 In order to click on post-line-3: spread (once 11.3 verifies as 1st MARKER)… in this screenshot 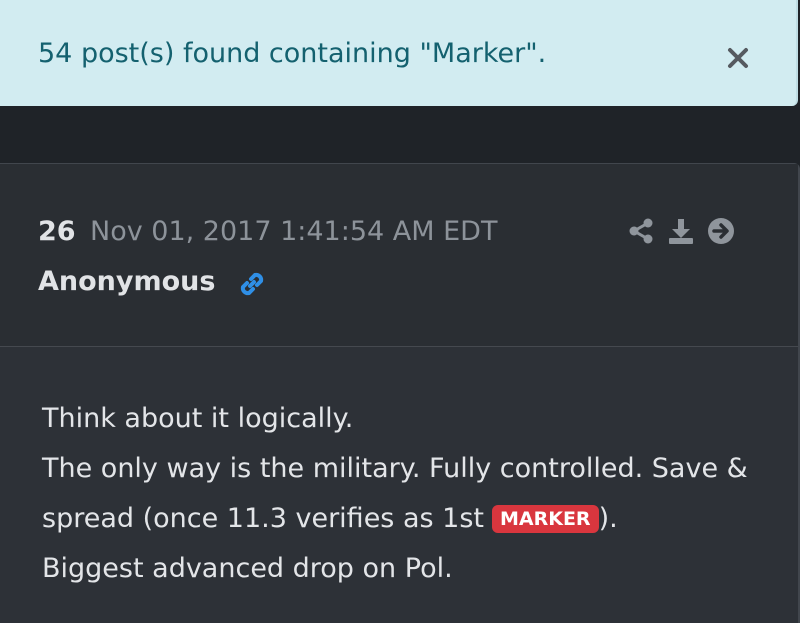, I will do `click(412, 519)`.